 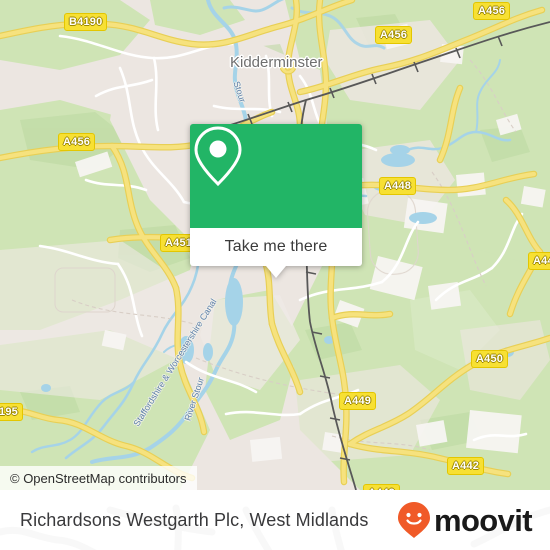 I want to click on place-label-kidderminster: Kidderminster, so click(x=276, y=62).